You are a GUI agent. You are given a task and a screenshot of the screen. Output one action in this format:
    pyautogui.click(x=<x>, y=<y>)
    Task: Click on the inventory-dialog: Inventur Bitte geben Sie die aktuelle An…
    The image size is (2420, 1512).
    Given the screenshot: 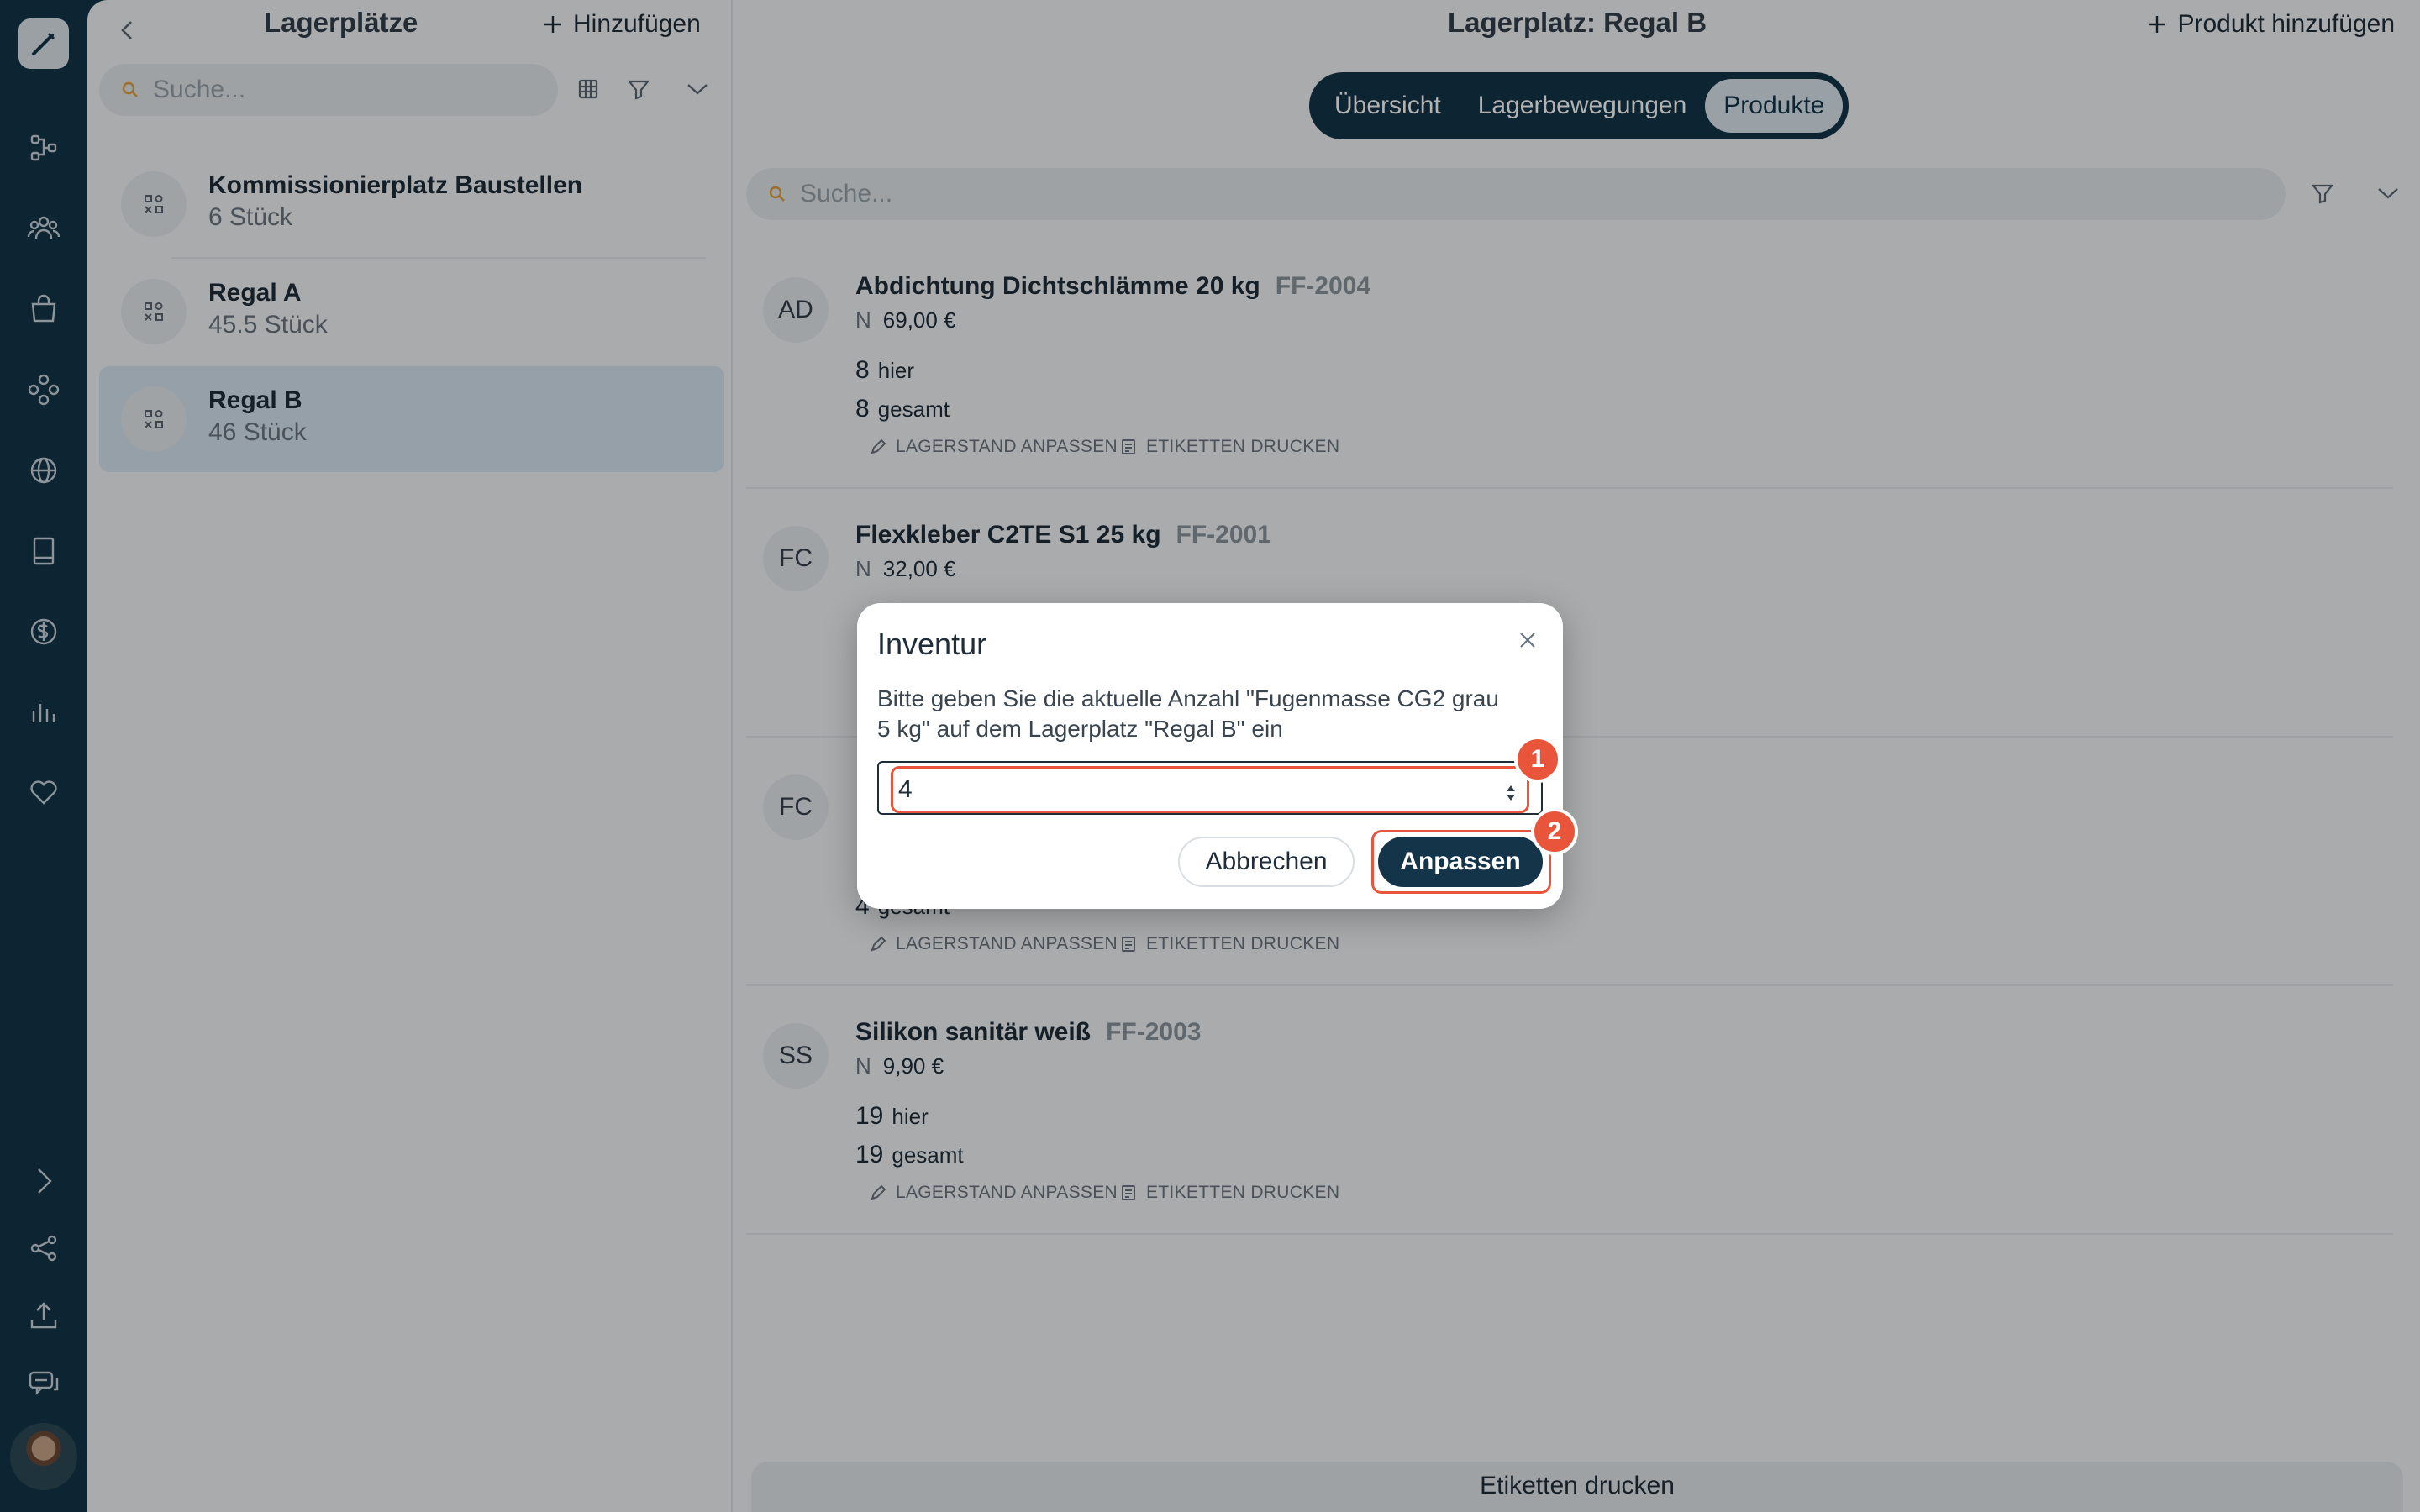 What is the action you would take?
    pyautogui.click(x=1210, y=756)
    